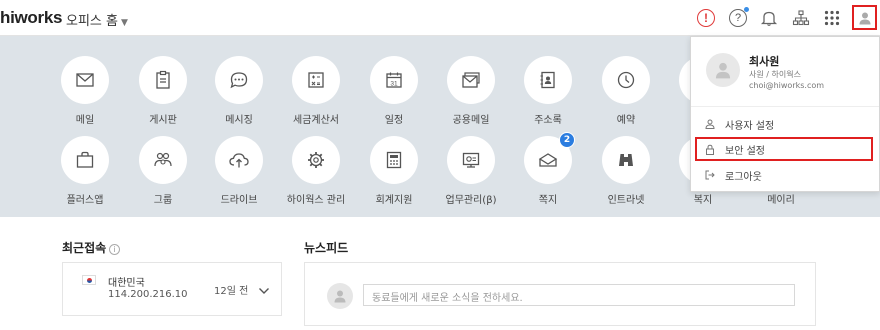 The width and height of the screenshot is (880, 330). What do you see at coordinates (471, 160) in the screenshot?
I see `task-management-icon` at bounding box center [471, 160].